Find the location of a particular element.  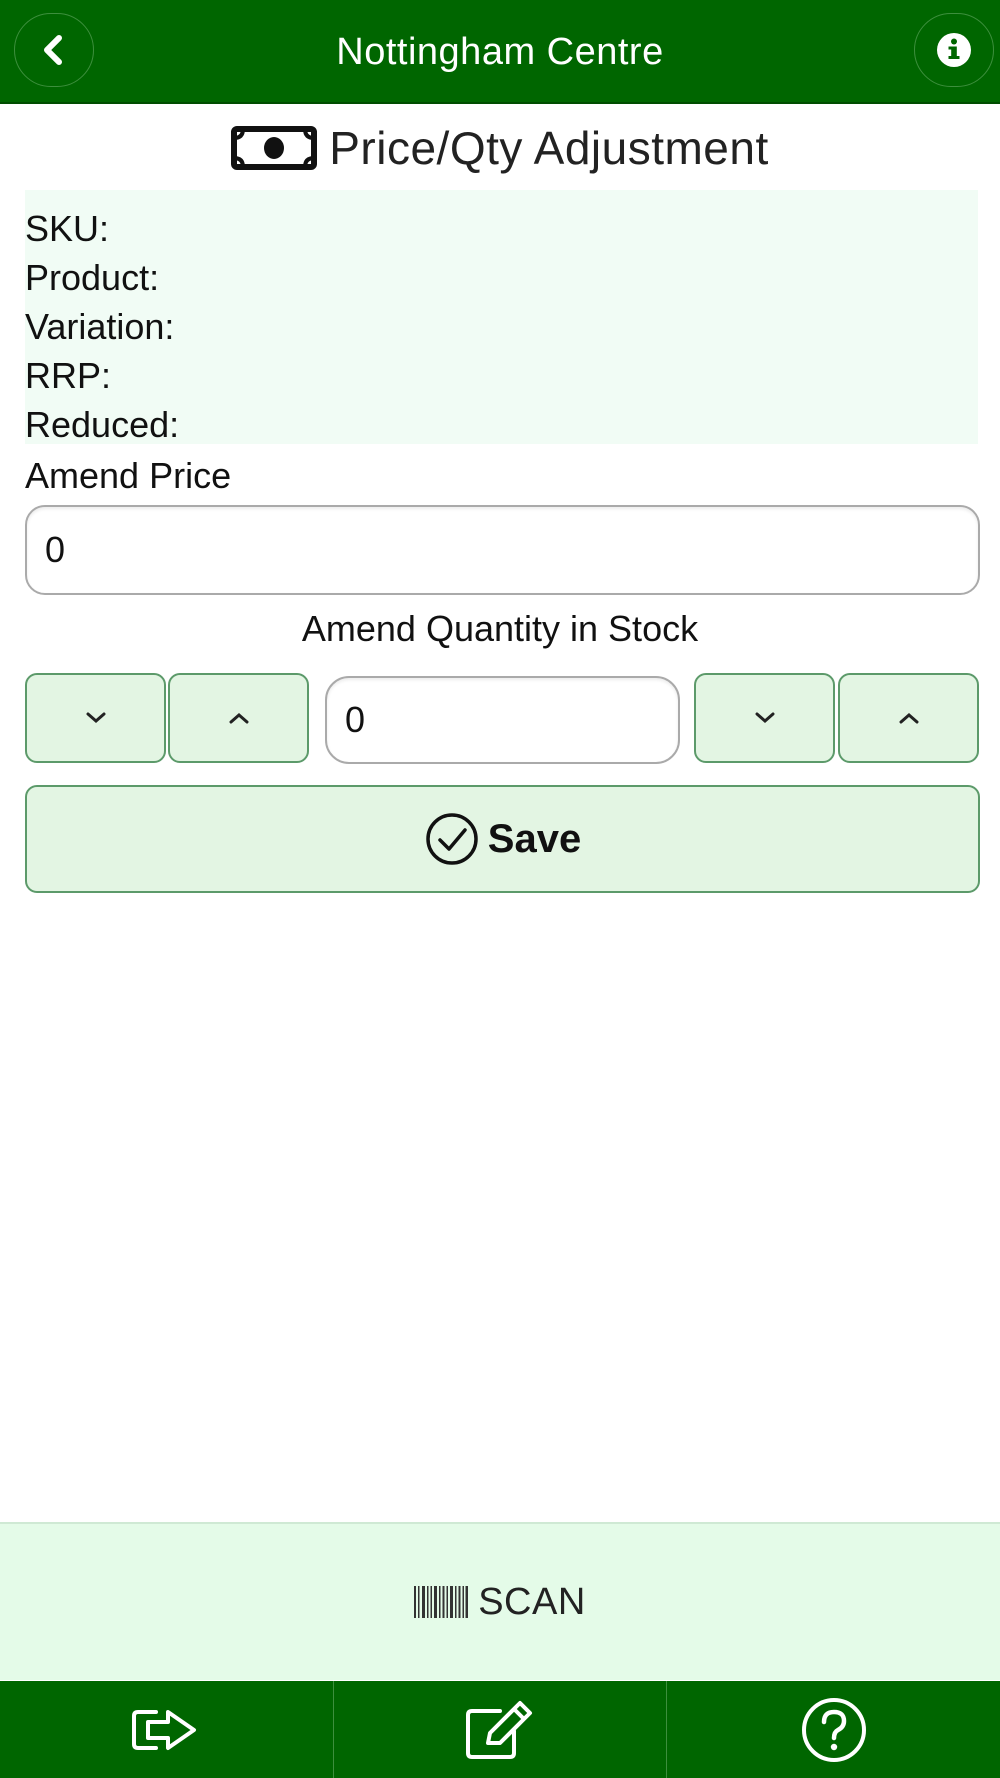

check-circle-icon is located at coordinates (452, 839).